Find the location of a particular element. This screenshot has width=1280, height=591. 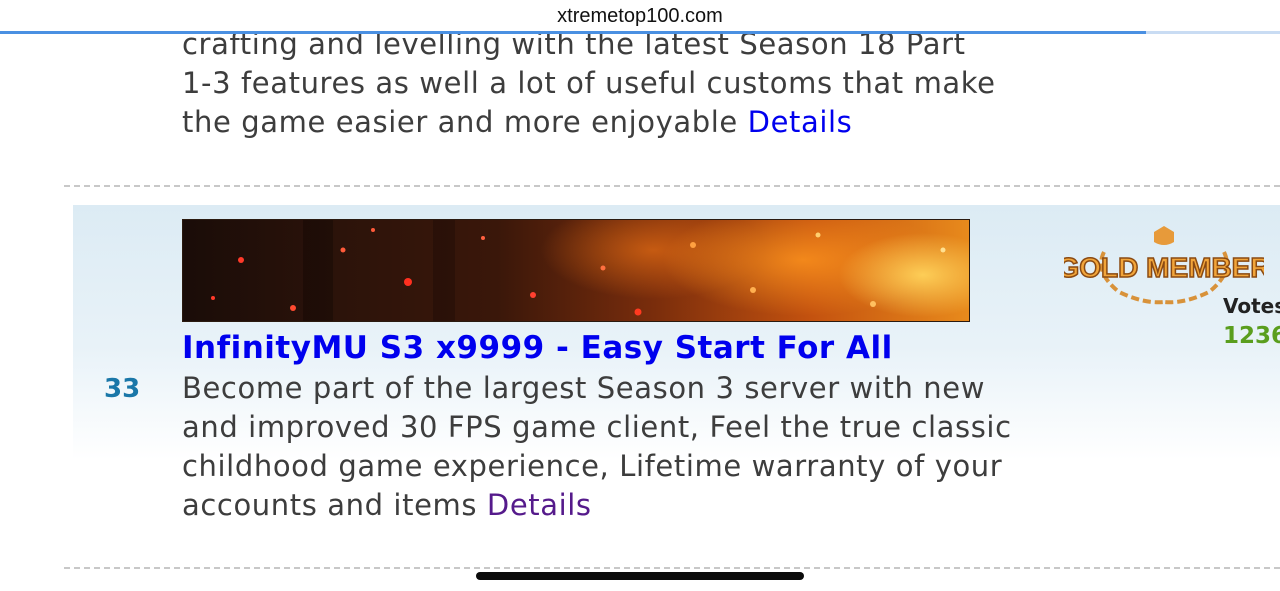

server-title-link: InfinityMU S3 x9999 - Easy Start For All is located at coordinates (607, 348).